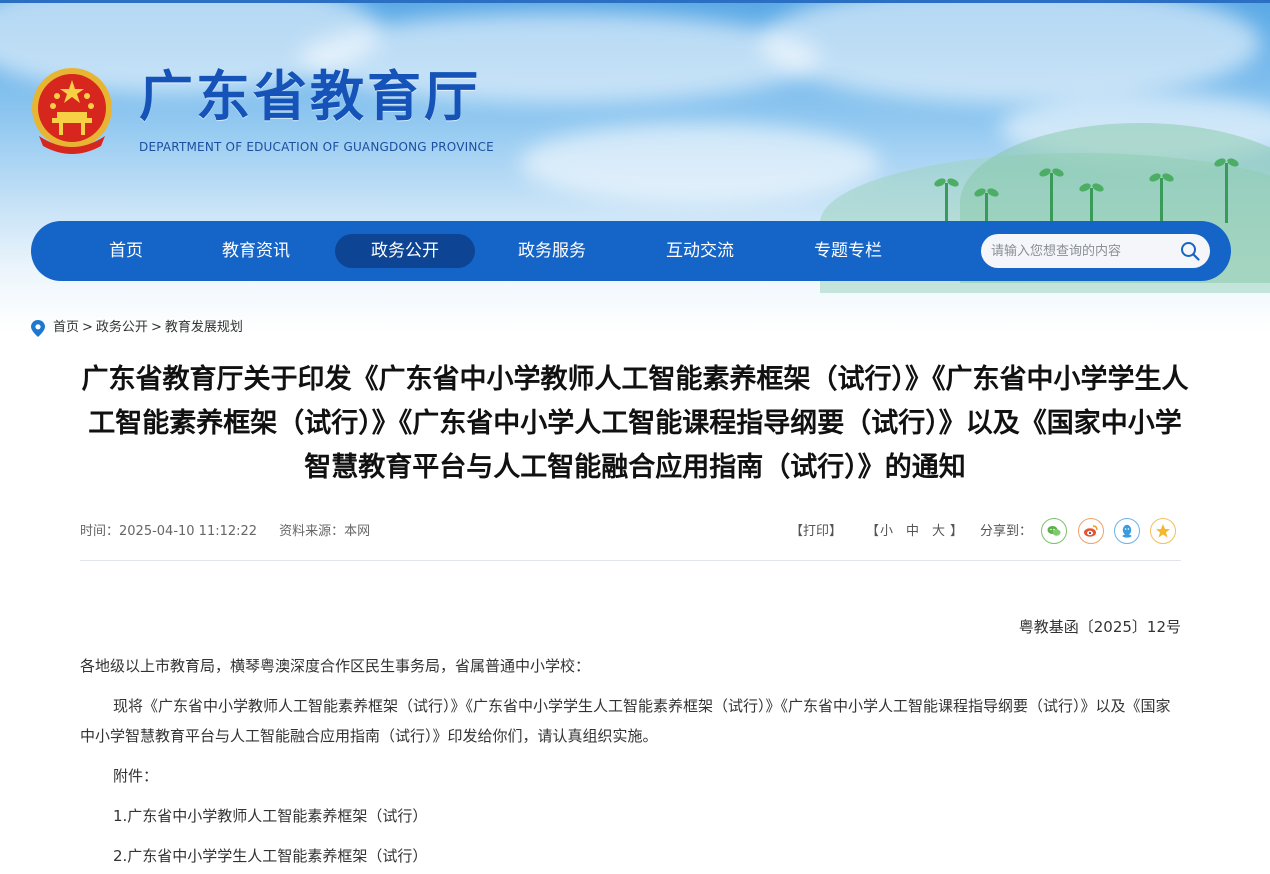  Describe the element at coordinates (630, 816) in the screenshot. I see `attachment-link-1: 1.广东省中小学教师人工智能素养框架（试行）` at that location.